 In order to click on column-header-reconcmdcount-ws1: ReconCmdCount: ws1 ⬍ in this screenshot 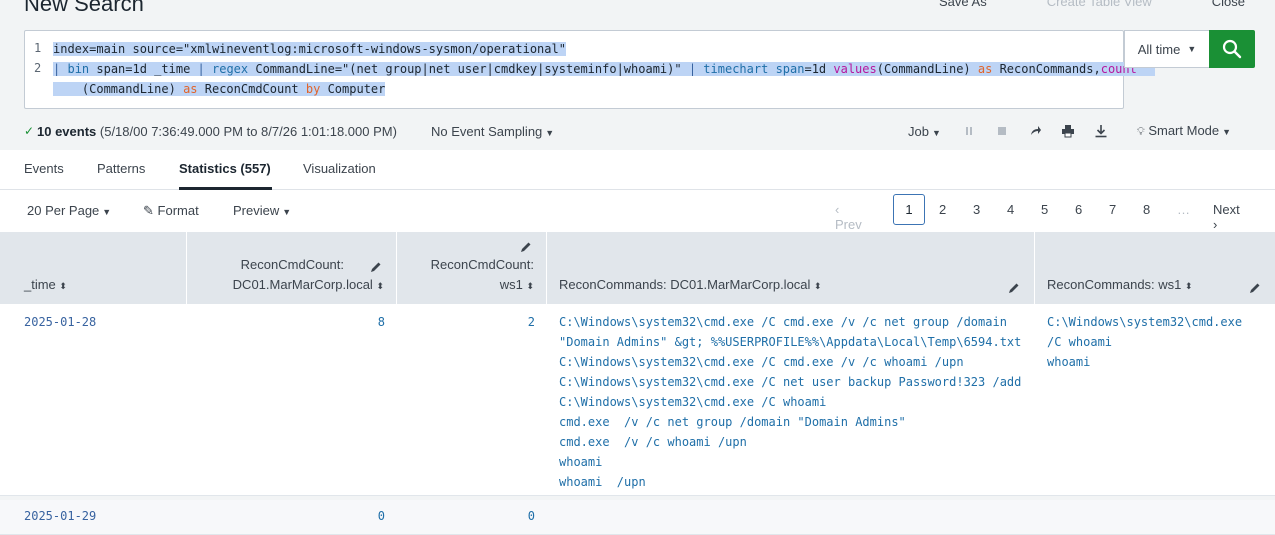, I will do `click(472, 268)`.